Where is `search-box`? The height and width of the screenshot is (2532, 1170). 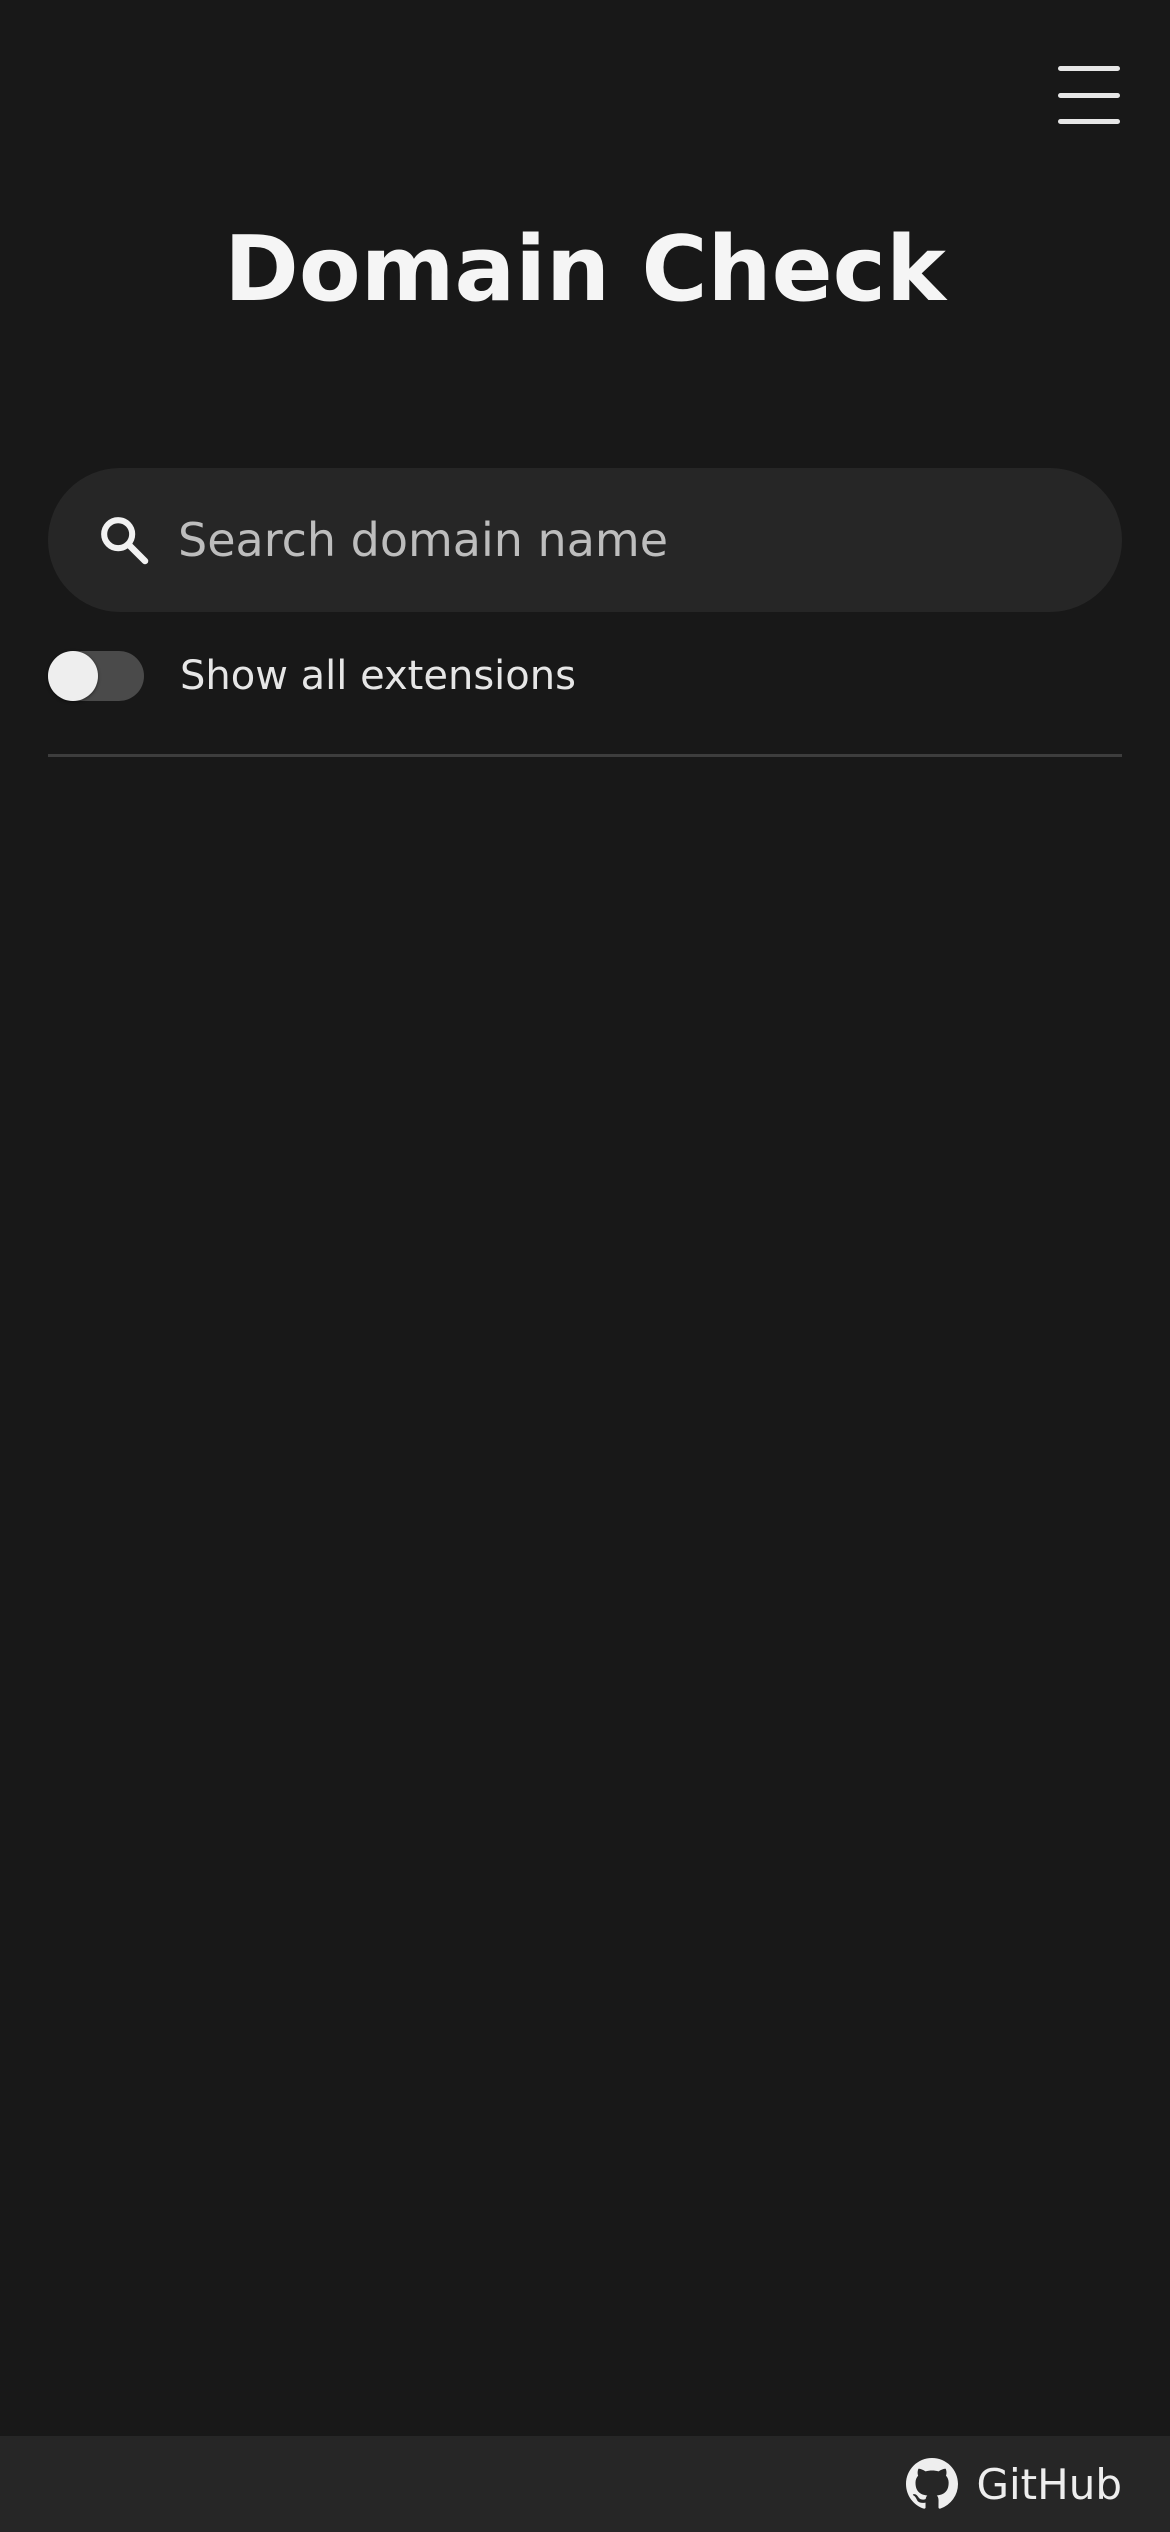 search-box is located at coordinates (585, 540).